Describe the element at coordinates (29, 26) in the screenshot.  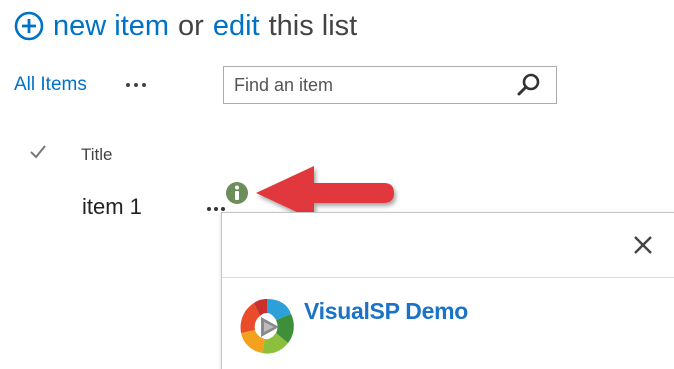
I see `plus-circle-icon` at that location.